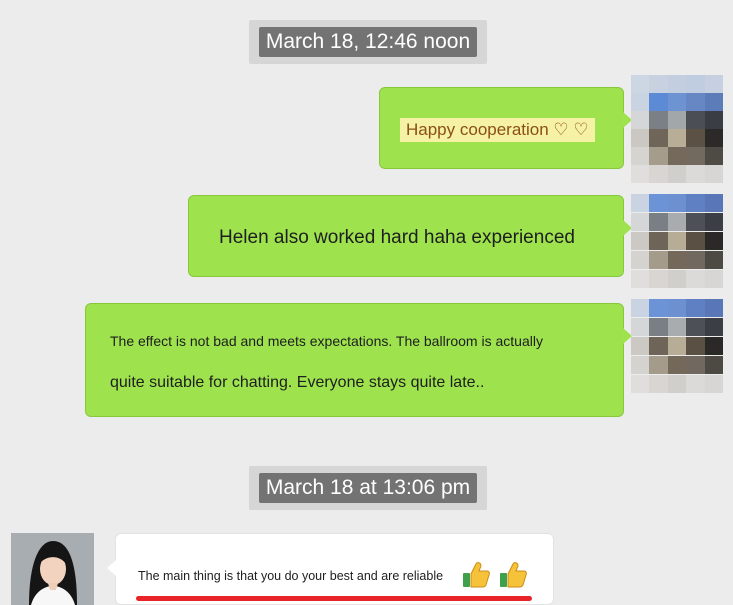  I want to click on red-underline-annotation, so click(334, 598).